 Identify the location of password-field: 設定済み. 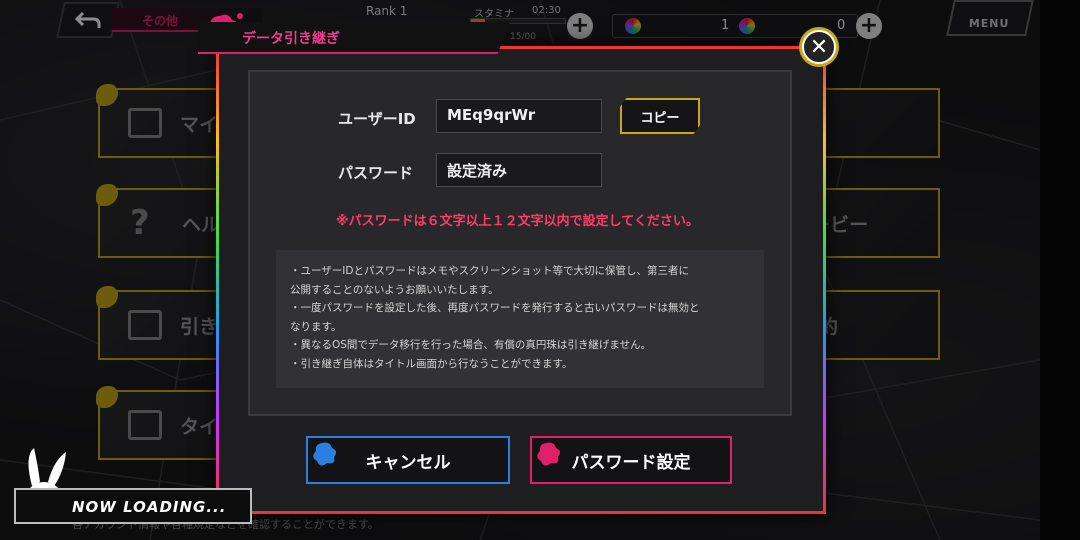
(519, 170).